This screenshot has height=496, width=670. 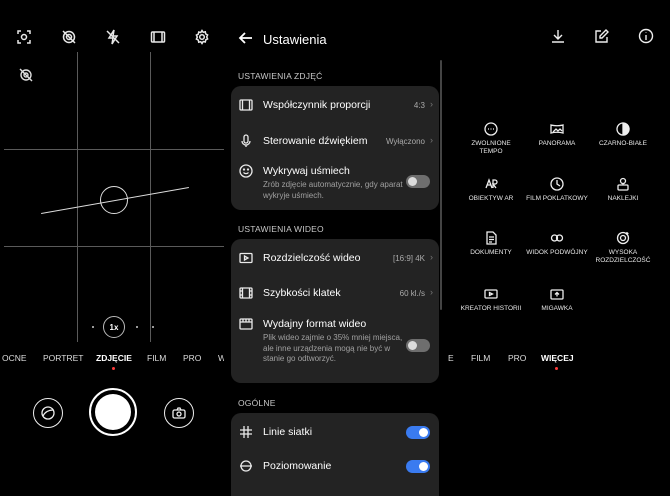 What do you see at coordinates (557, 308) in the screenshot?
I see `mode-tile-label: MIGAWKA` at bounding box center [557, 308].